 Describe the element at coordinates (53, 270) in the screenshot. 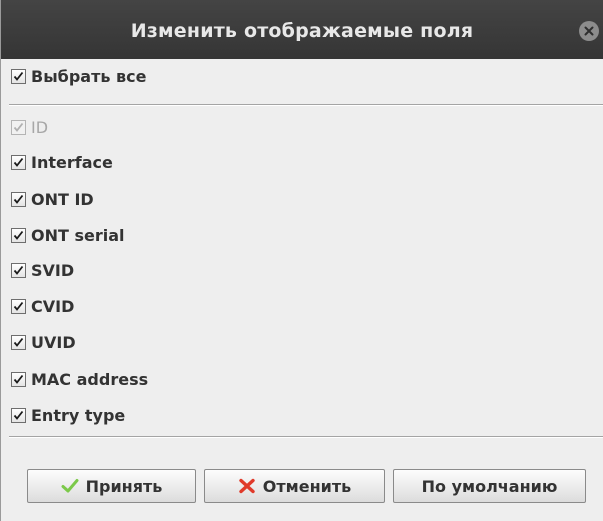

I see `field-label: SVID` at that location.